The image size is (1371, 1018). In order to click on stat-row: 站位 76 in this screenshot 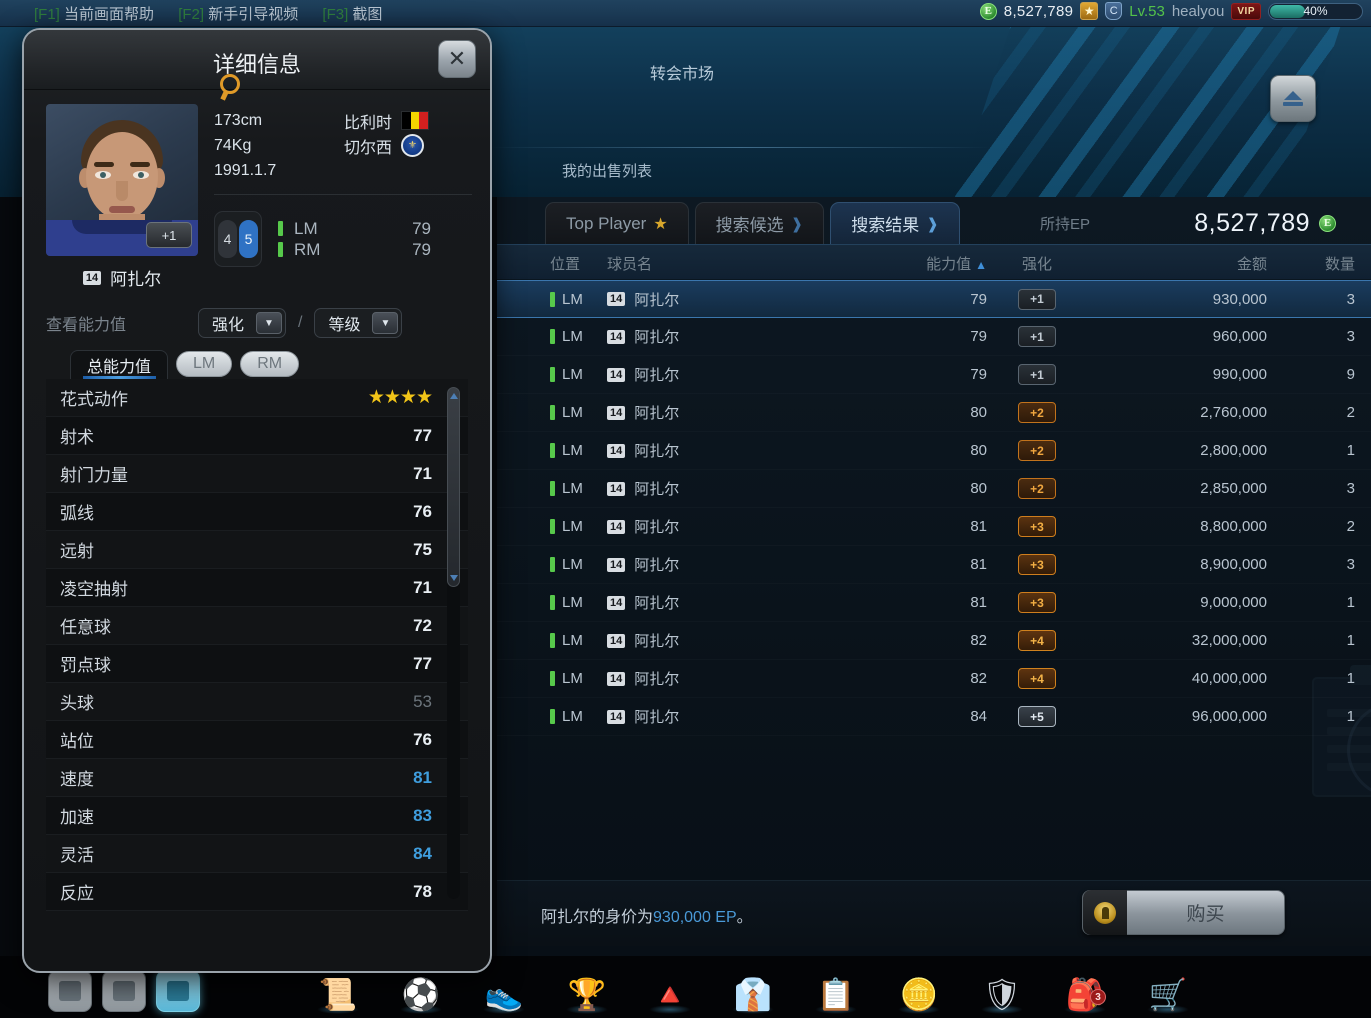, I will do `click(257, 740)`.